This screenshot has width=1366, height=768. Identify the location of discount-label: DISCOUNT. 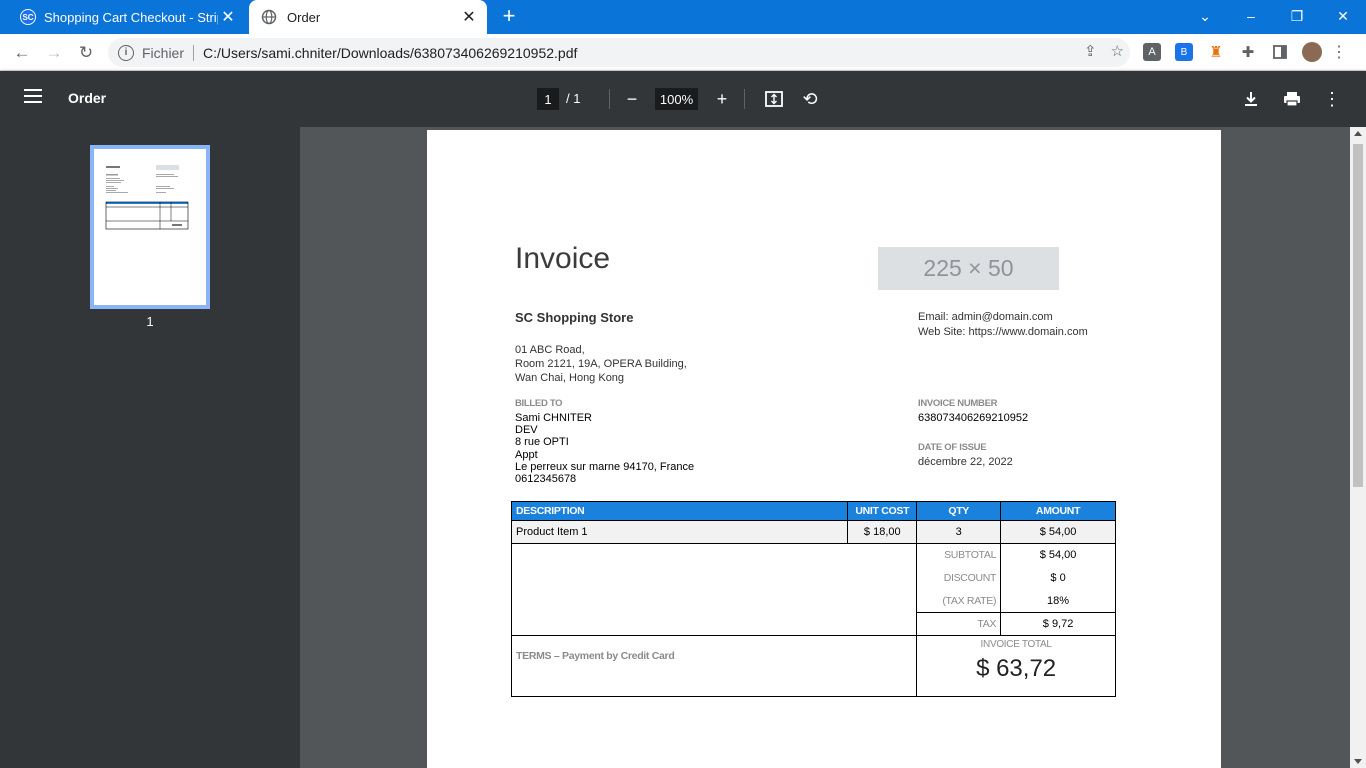
(959, 578).